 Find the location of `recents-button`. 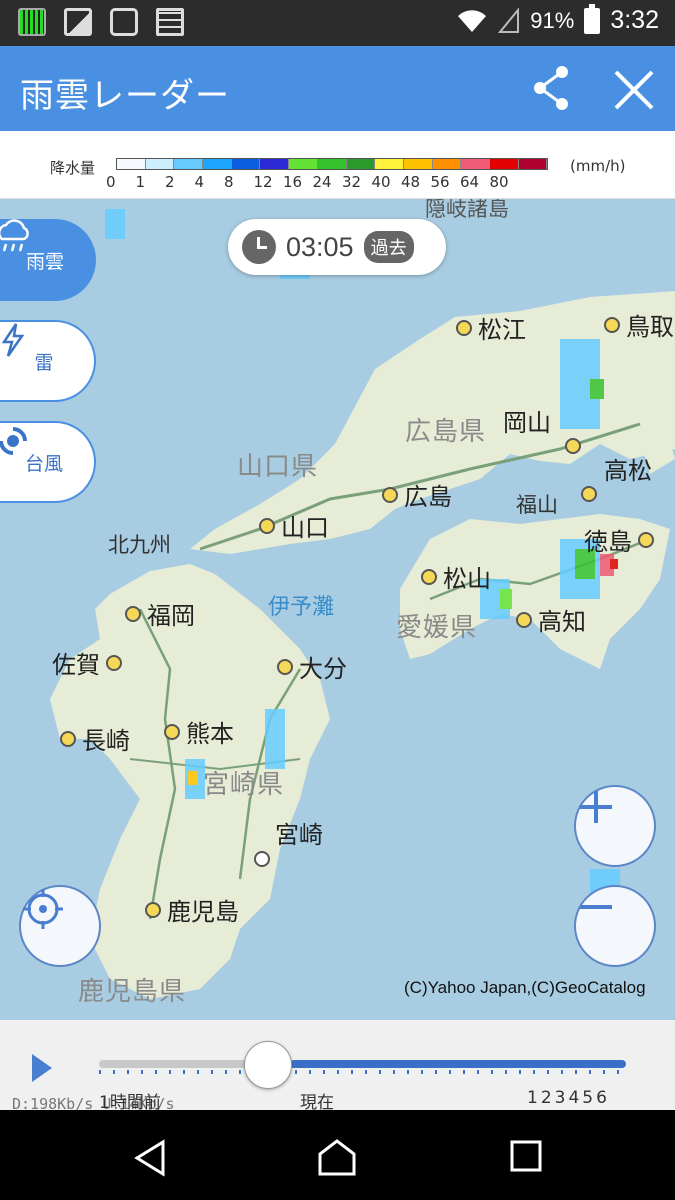

recents-button is located at coordinates (526, 1158).